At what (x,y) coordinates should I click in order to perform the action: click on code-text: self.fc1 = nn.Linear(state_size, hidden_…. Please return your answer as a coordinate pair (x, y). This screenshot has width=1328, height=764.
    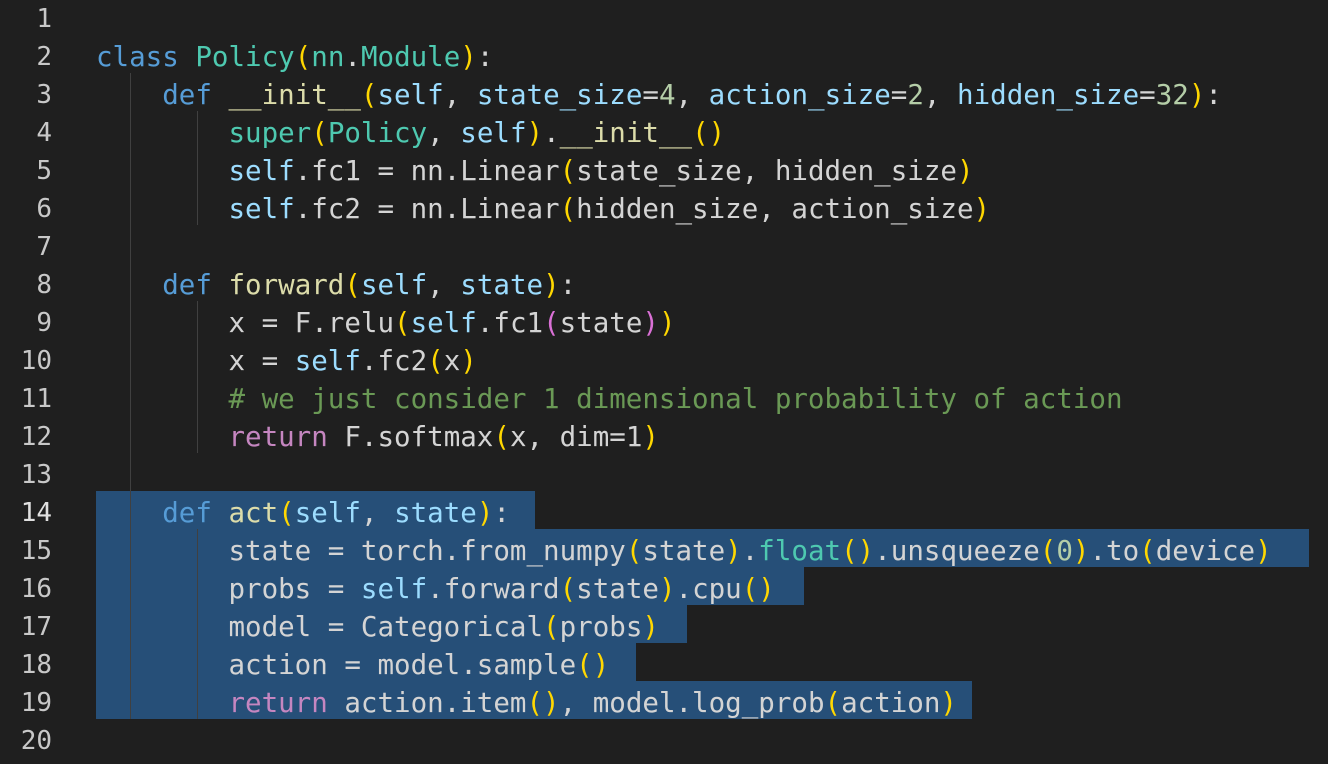
    Looking at the image, I should click on (534, 171).